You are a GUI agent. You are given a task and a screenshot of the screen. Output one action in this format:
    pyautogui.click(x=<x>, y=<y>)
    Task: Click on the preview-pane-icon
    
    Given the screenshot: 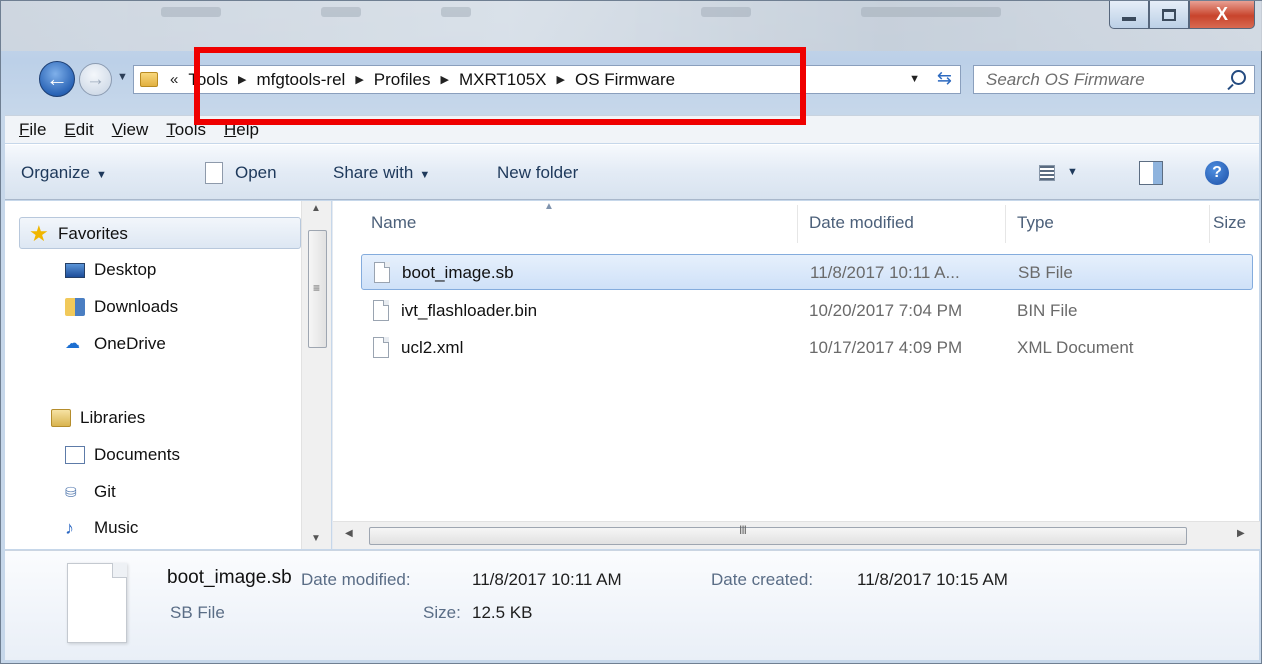 What is the action you would take?
    pyautogui.click(x=1151, y=173)
    